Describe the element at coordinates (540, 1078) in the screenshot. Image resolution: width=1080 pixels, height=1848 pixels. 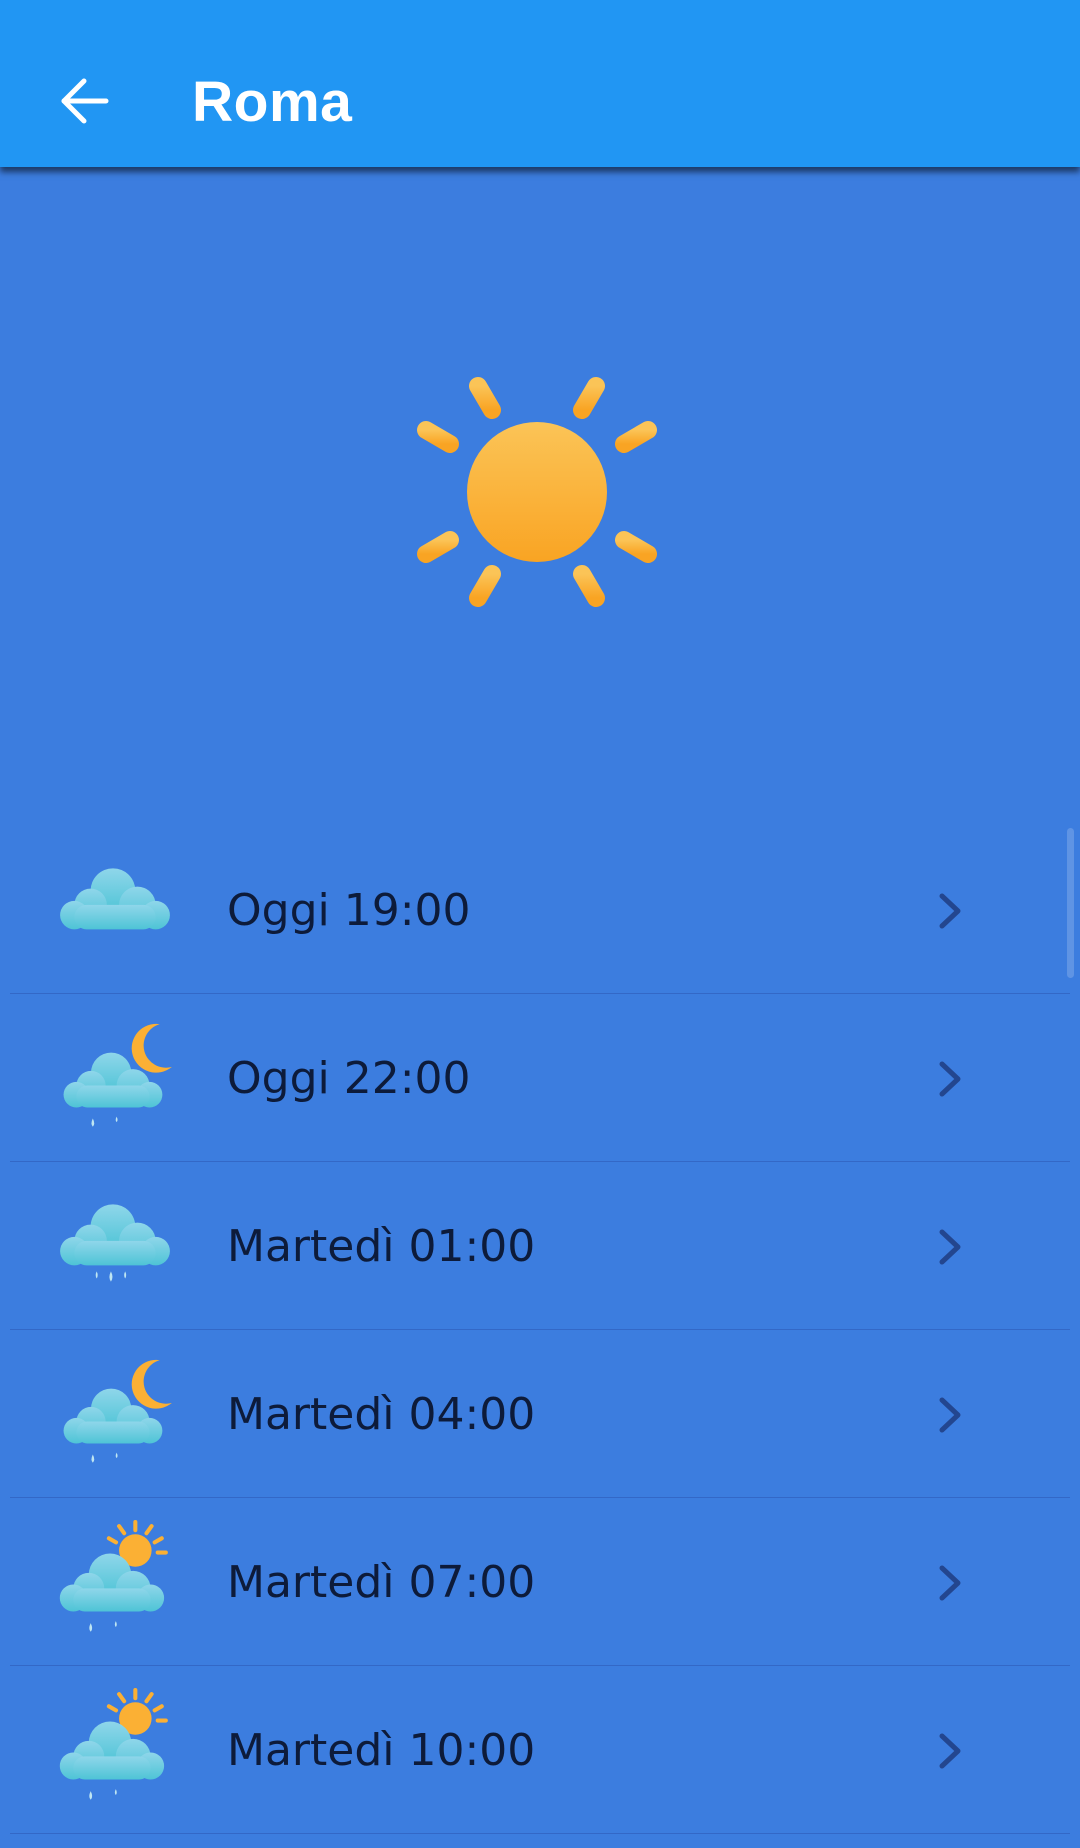
I see `forecast-row: Oggi 22:00` at that location.